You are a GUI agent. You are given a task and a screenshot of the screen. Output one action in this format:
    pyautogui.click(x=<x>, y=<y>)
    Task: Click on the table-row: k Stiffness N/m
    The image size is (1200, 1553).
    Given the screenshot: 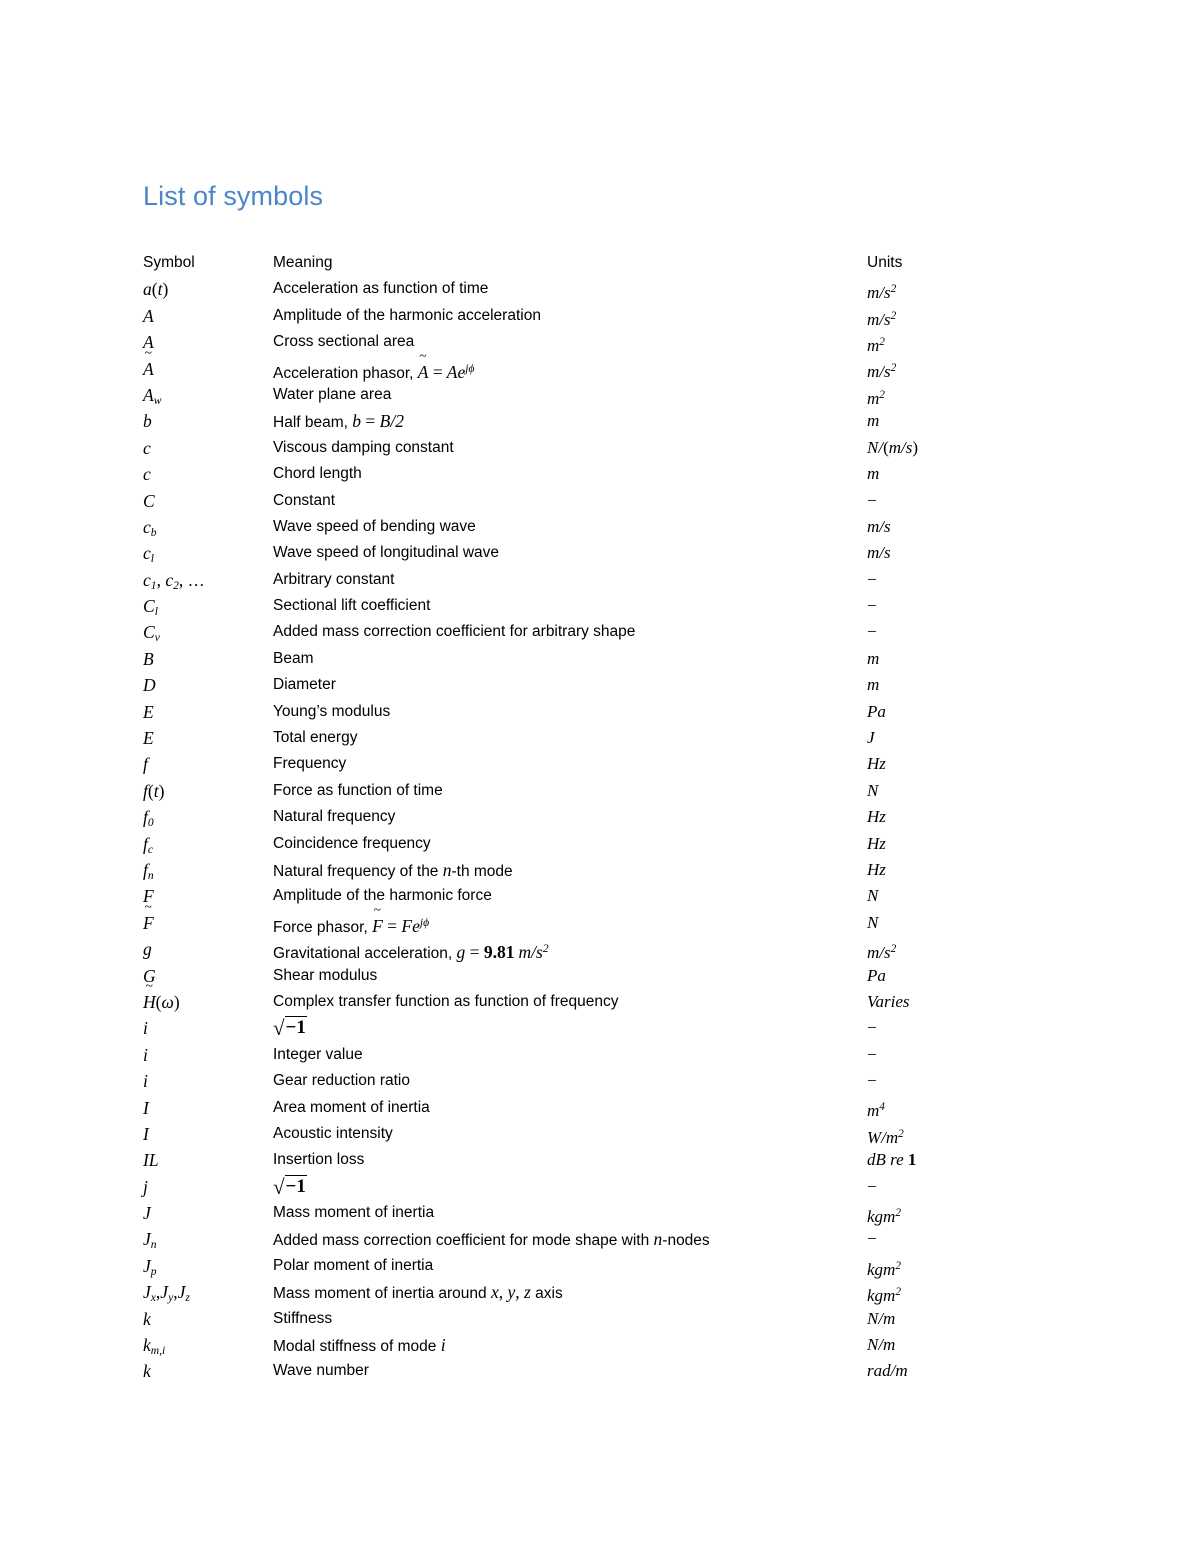 What is the action you would take?
    pyautogui.click(x=593, y=1319)
    